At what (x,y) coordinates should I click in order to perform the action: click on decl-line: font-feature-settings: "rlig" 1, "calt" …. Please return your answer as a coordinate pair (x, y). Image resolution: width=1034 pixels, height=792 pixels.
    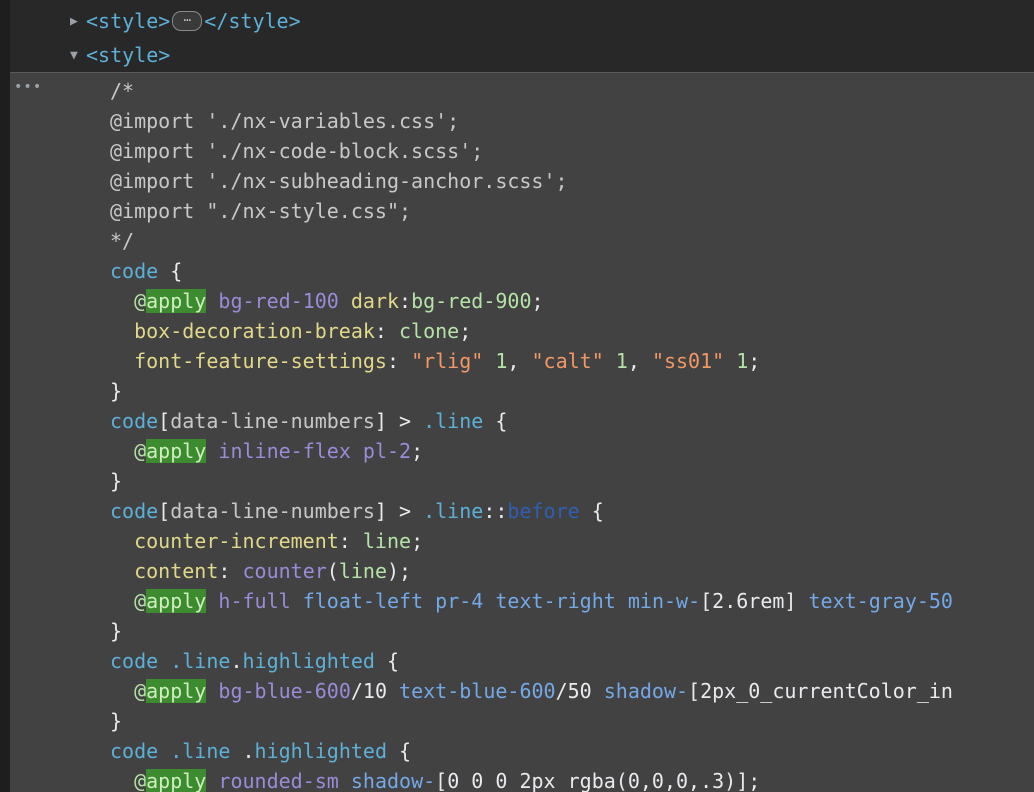
    Looking at the image, I should click on (447, 361).